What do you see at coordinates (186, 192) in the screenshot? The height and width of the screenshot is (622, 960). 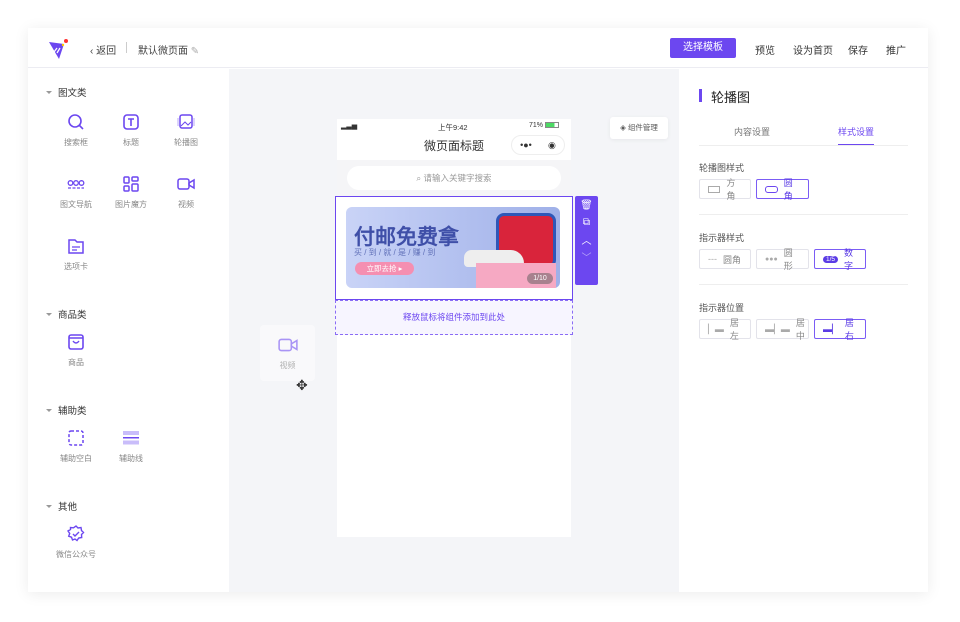 I see `component-video: 视频` at bounding box center [186, 192].